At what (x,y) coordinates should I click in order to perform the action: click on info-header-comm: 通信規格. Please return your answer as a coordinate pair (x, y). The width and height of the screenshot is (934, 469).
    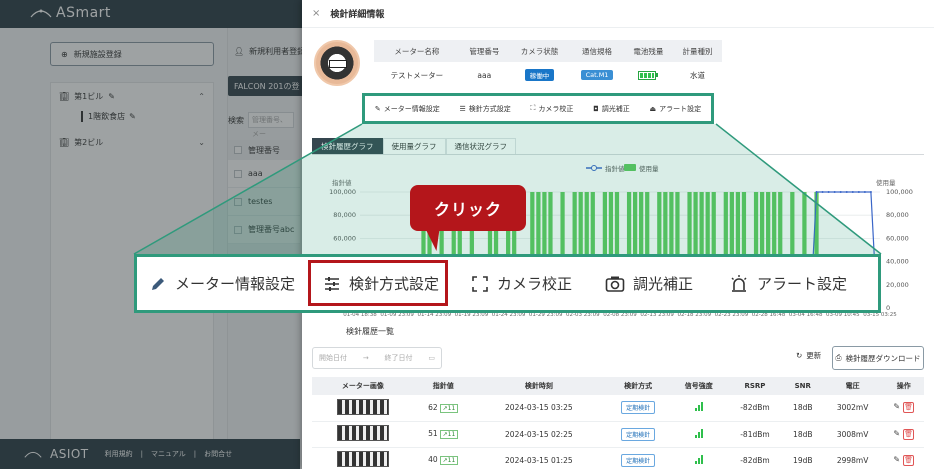
    Looking at the image, I should click on (597, 51).